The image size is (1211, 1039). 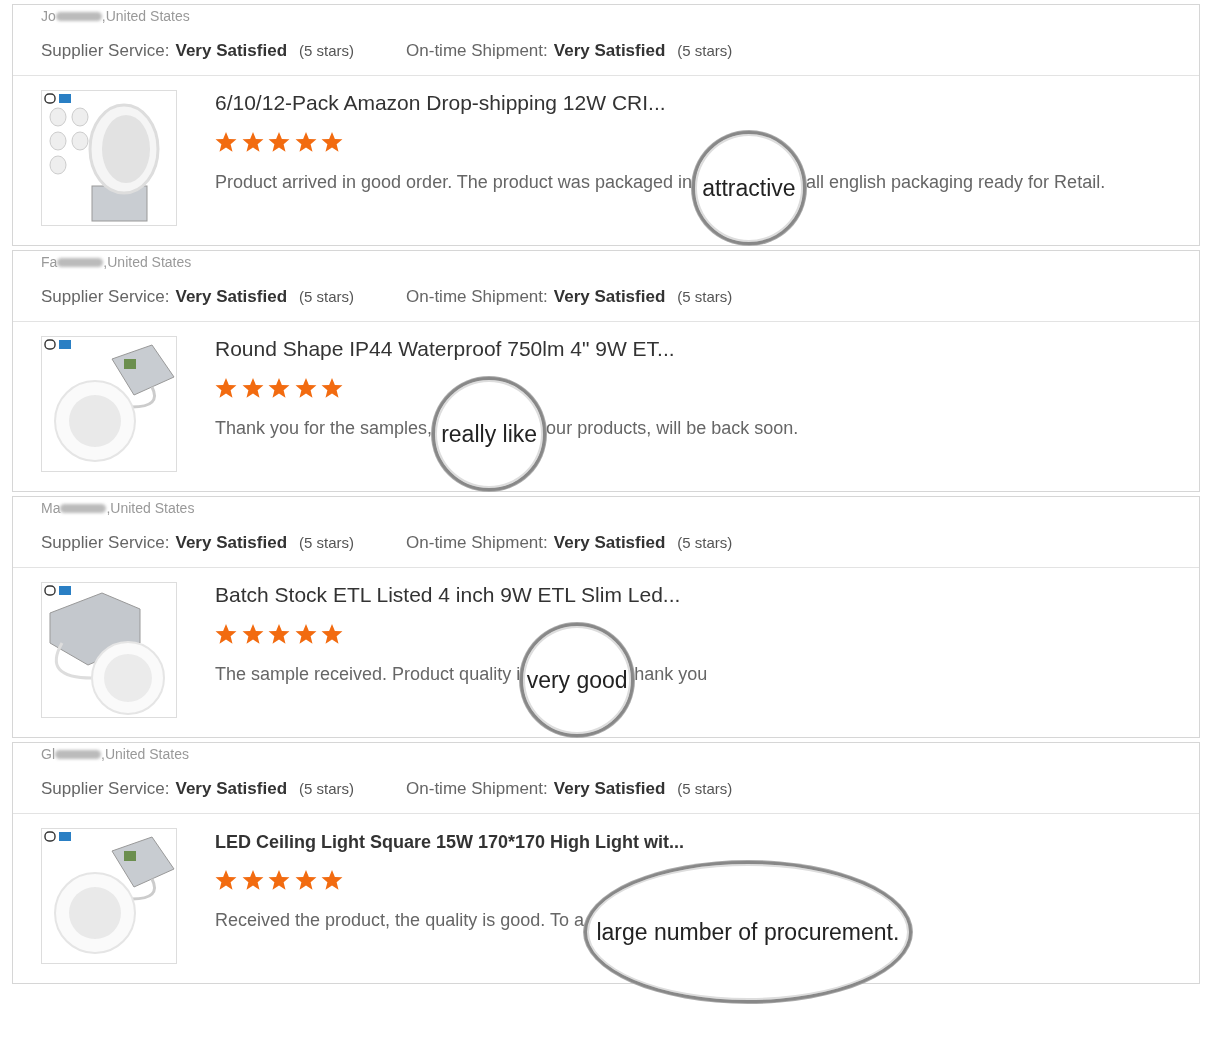 What do you see at coordinates (368, 674) in the screenshot?
I see `review-comment: The sample received. Product quality i` at bounding box center [368, 674].